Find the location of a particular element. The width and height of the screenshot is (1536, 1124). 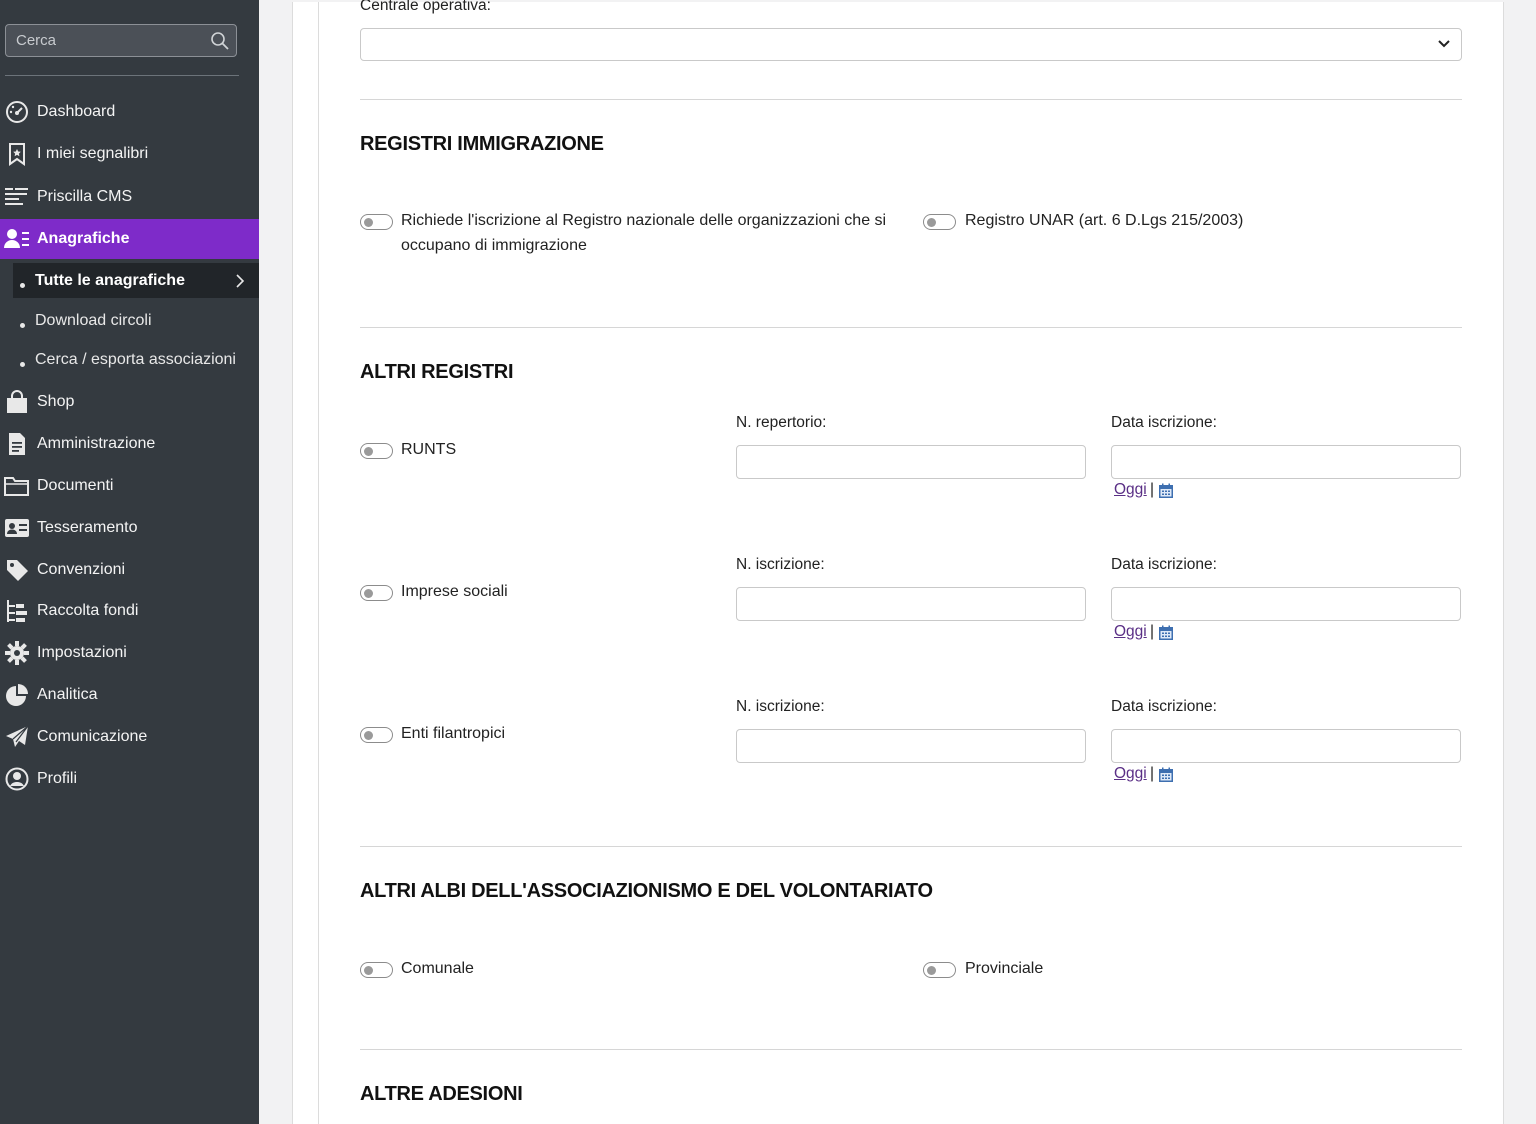

centrale-operativa-select is located at coordinates (911, 44).